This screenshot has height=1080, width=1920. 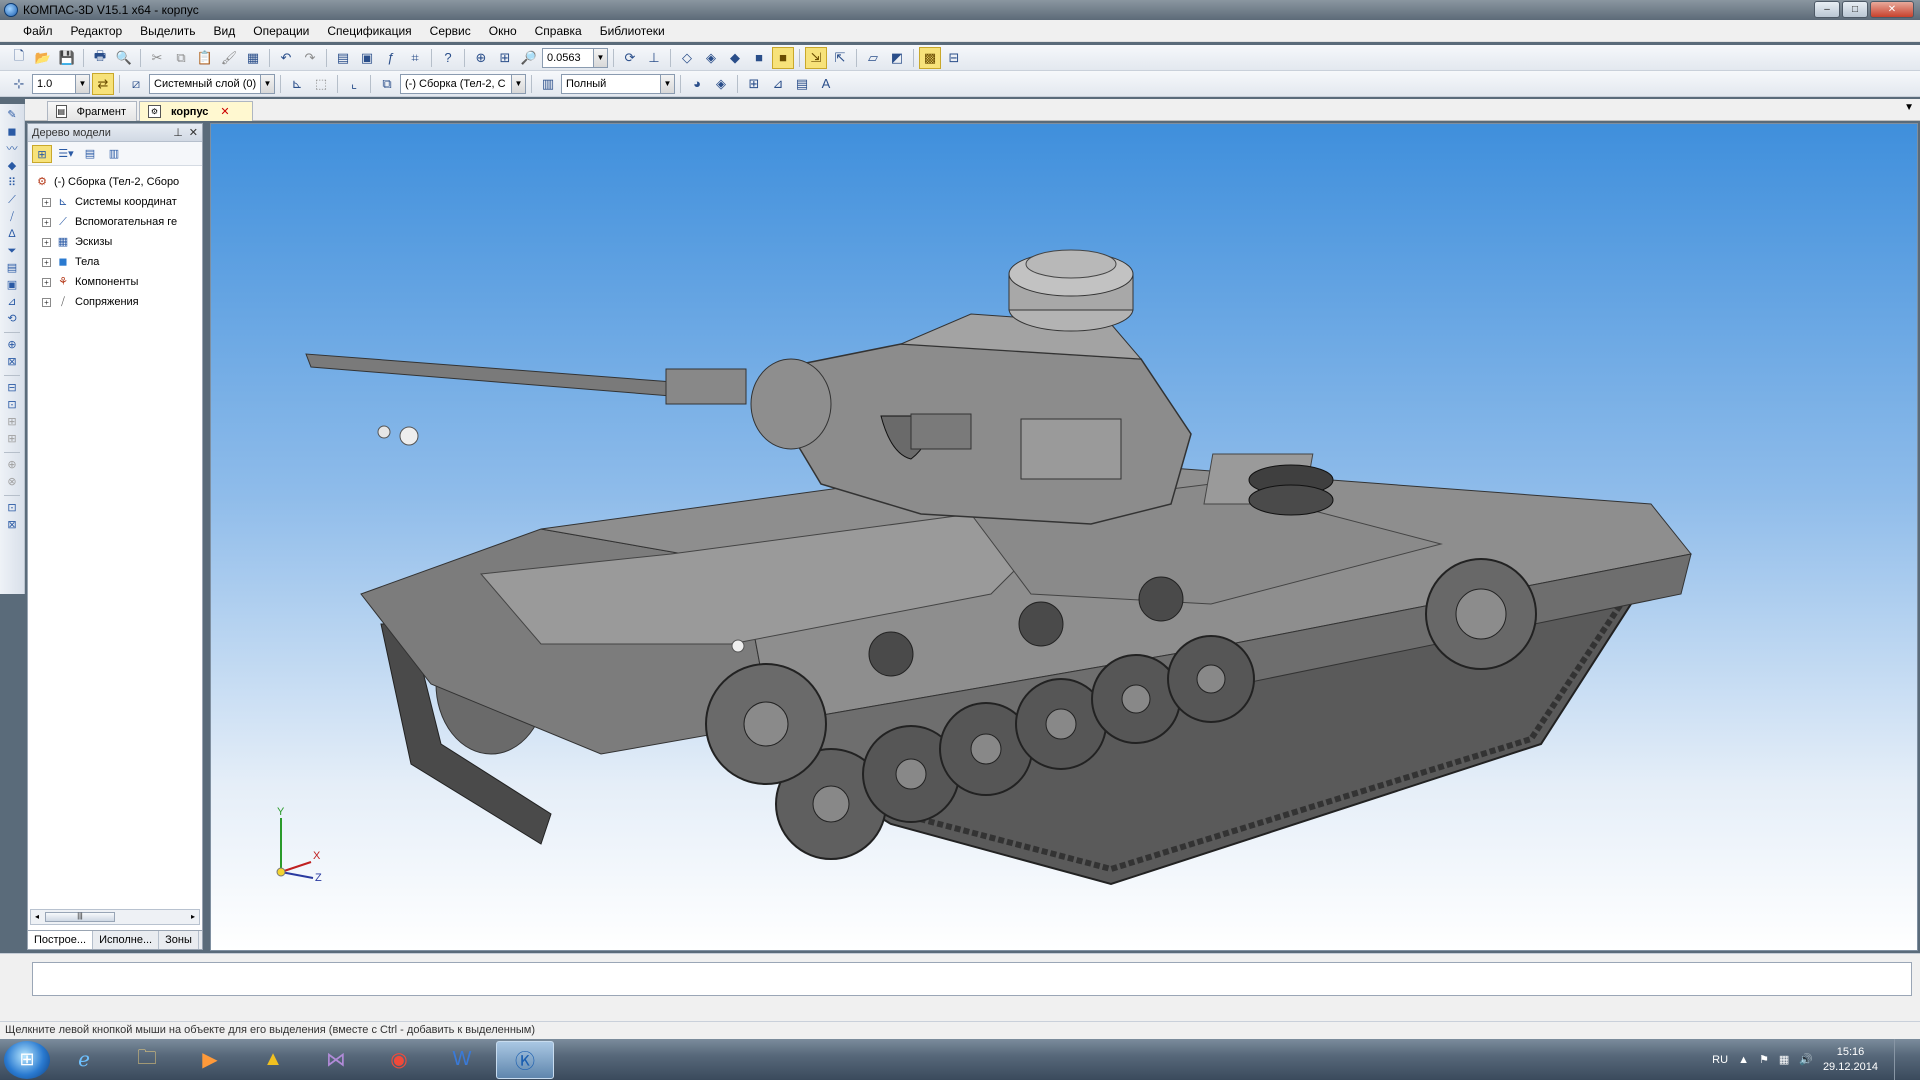 What do you see at coordinates (873, 58) in the screenshot?
I see `perspective-icon: ▱` at bounding box center [873, 58].